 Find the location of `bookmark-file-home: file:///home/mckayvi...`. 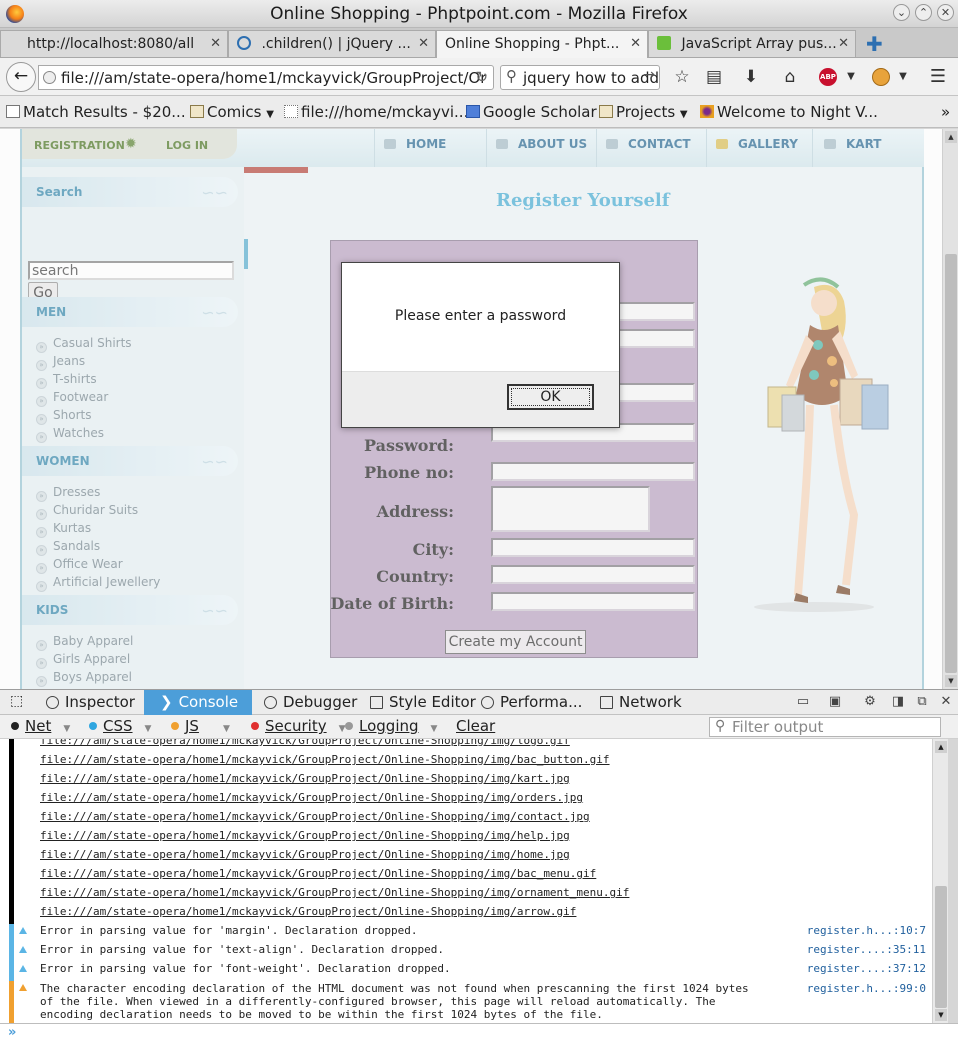

bookmark-file-home: file:///home/mckayvi... is located at coordinates (376, 112).